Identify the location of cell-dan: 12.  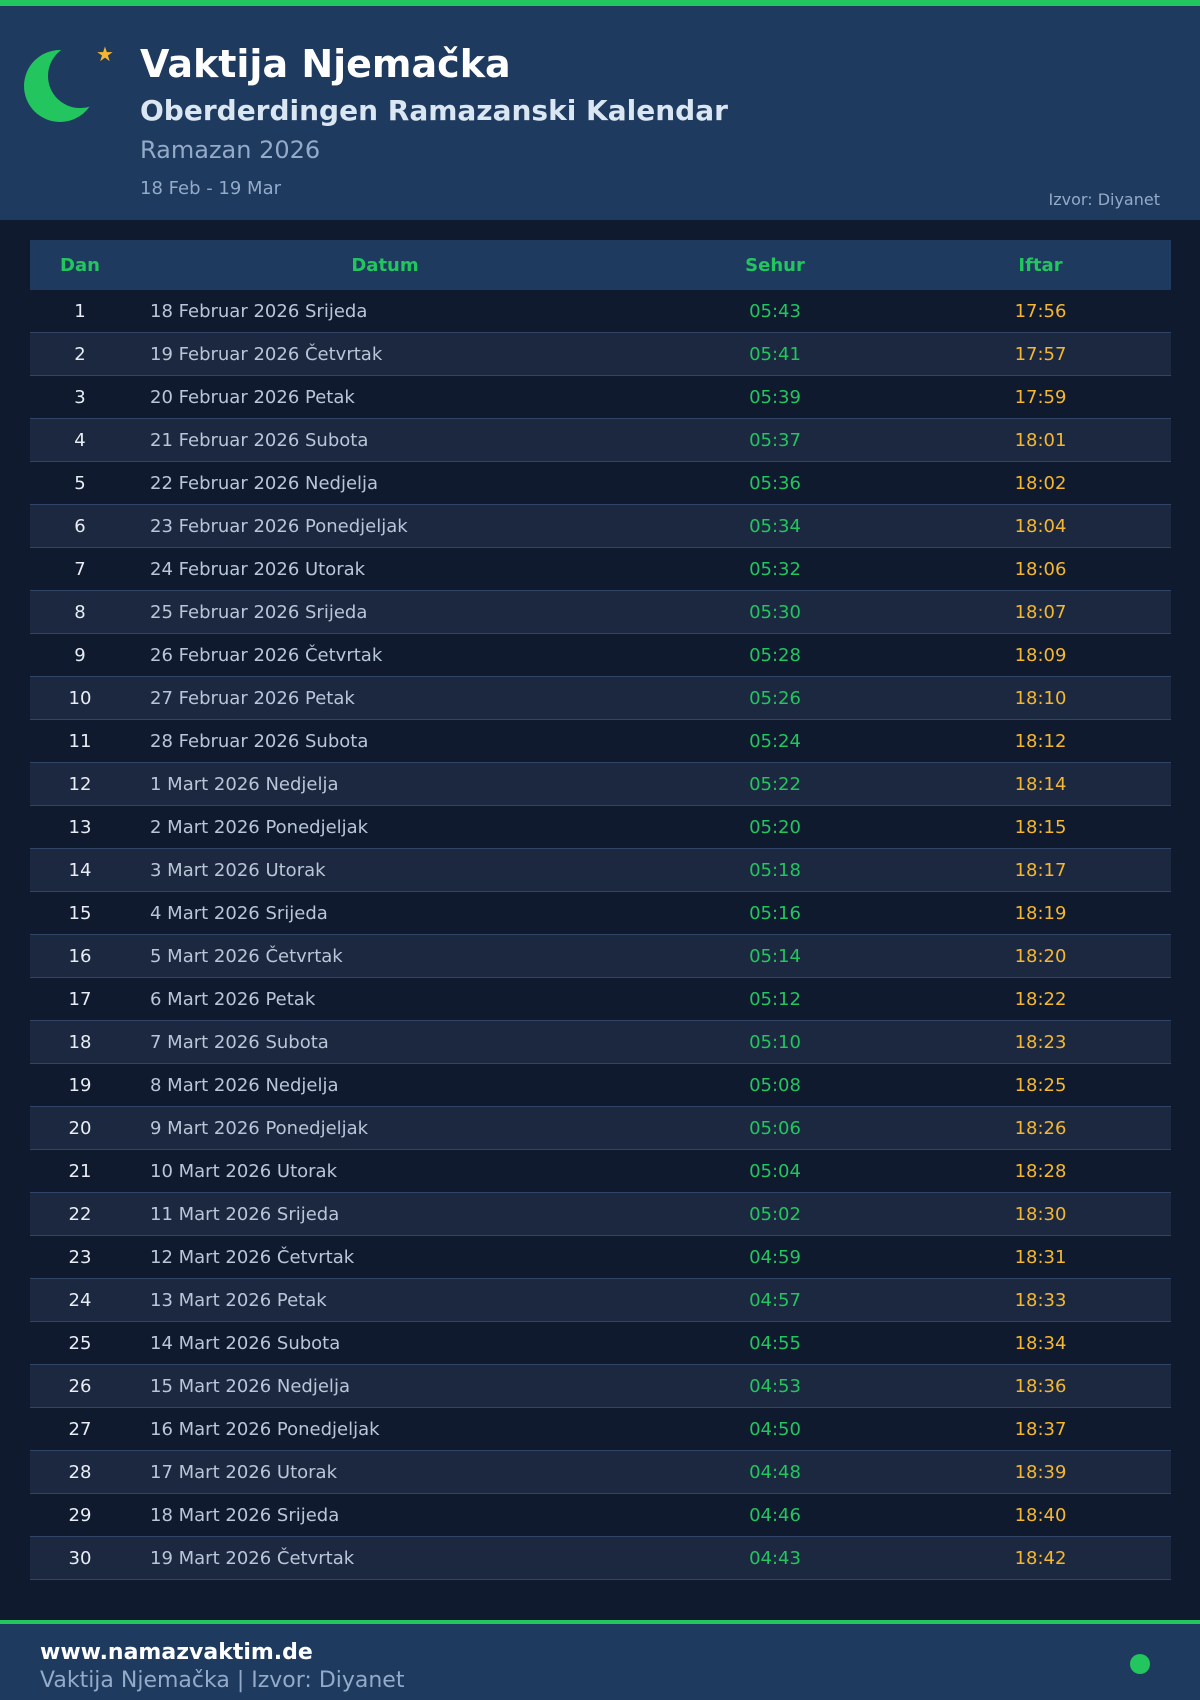
(80, 784).